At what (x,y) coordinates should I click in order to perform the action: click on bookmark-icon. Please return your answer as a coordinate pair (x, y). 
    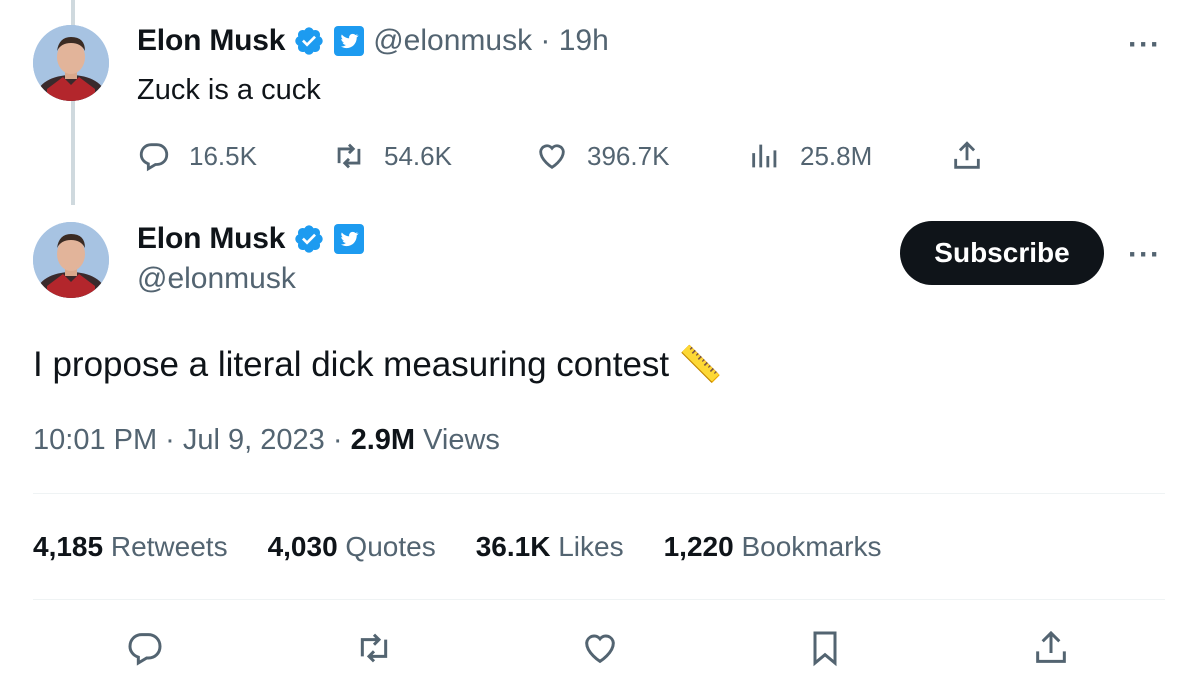
    Looking at the image, I should click on (825, 649).